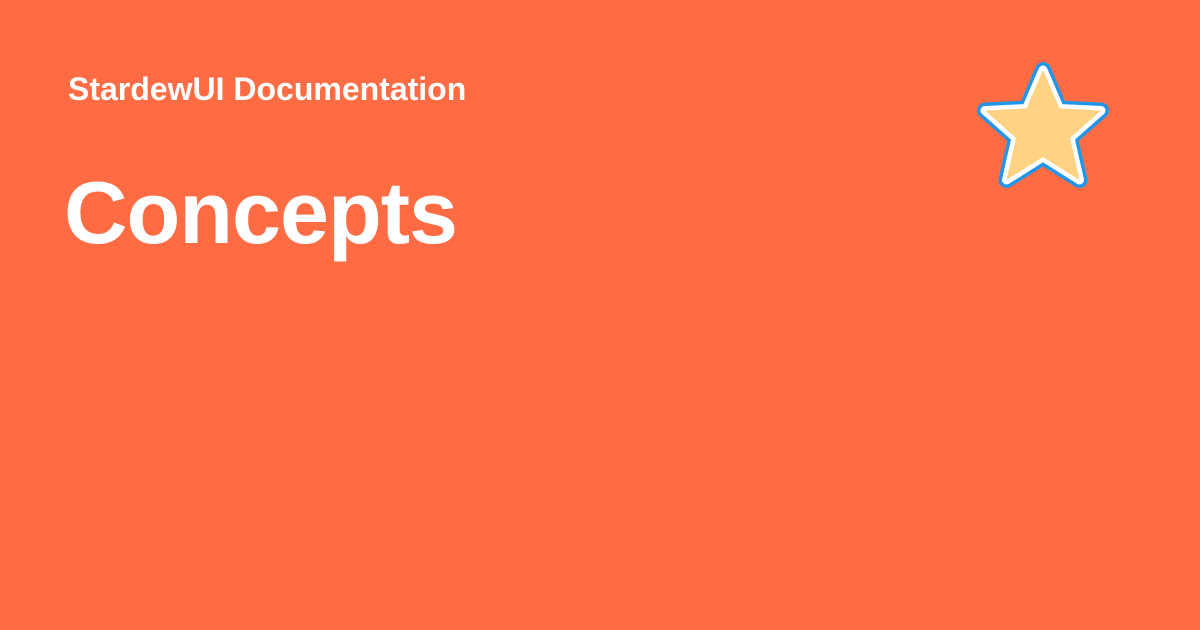 This screenshot has width=1200, height=630. What do you see at coordinates (261, 212) in the screenshot?
I see `page-title: Concepts` at bounding box center [261, 212].